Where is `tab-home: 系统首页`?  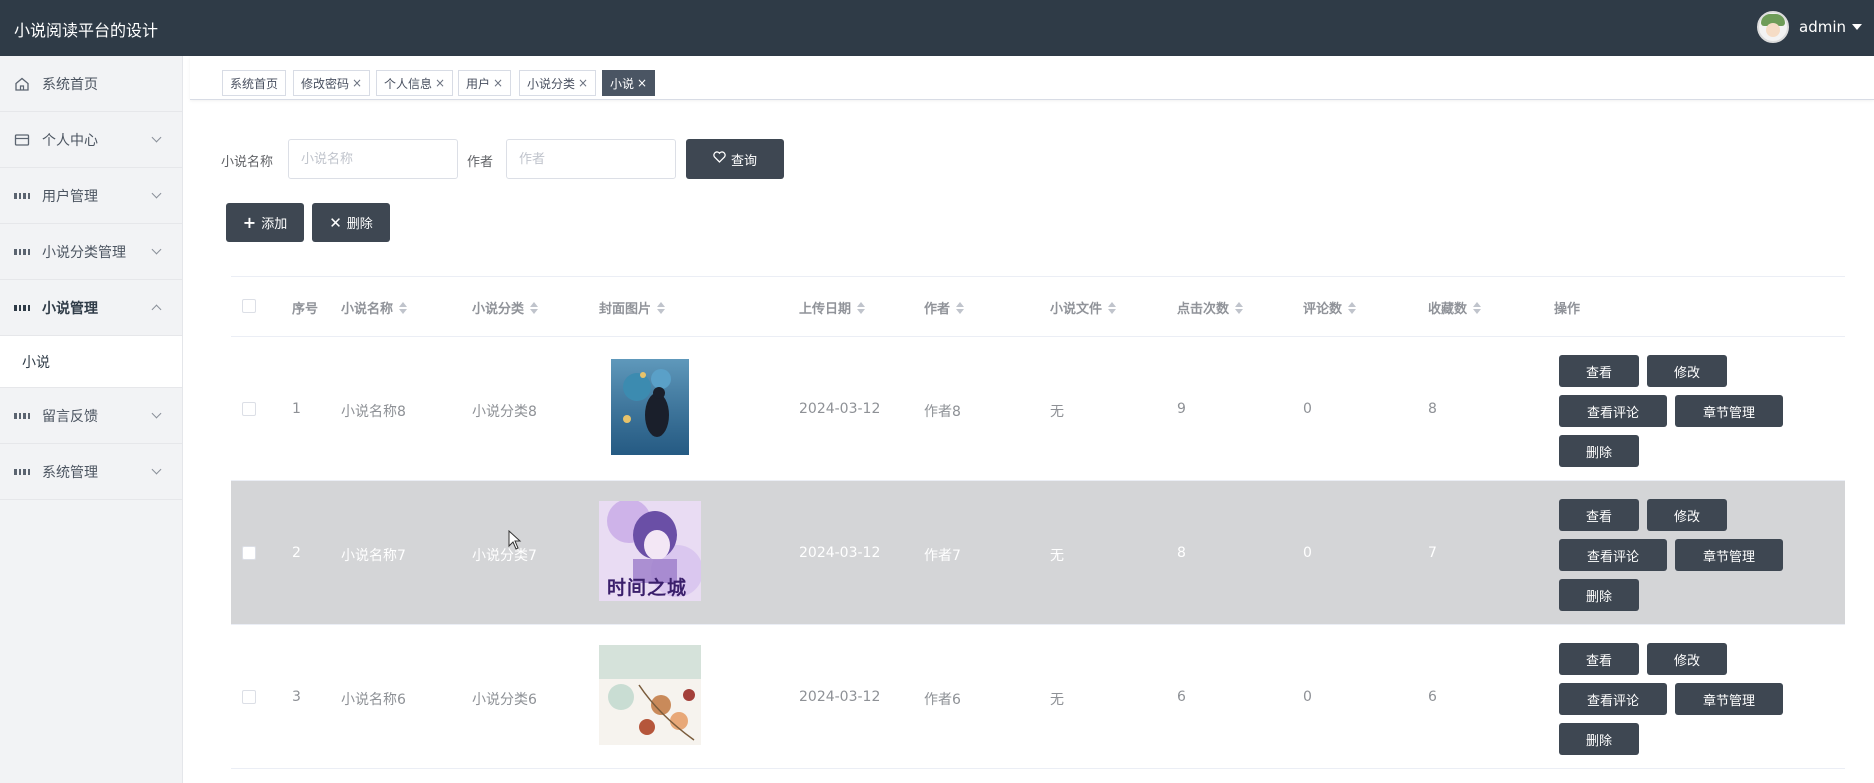
tab-home: 系统首页 is located at coordinates (254, 83).